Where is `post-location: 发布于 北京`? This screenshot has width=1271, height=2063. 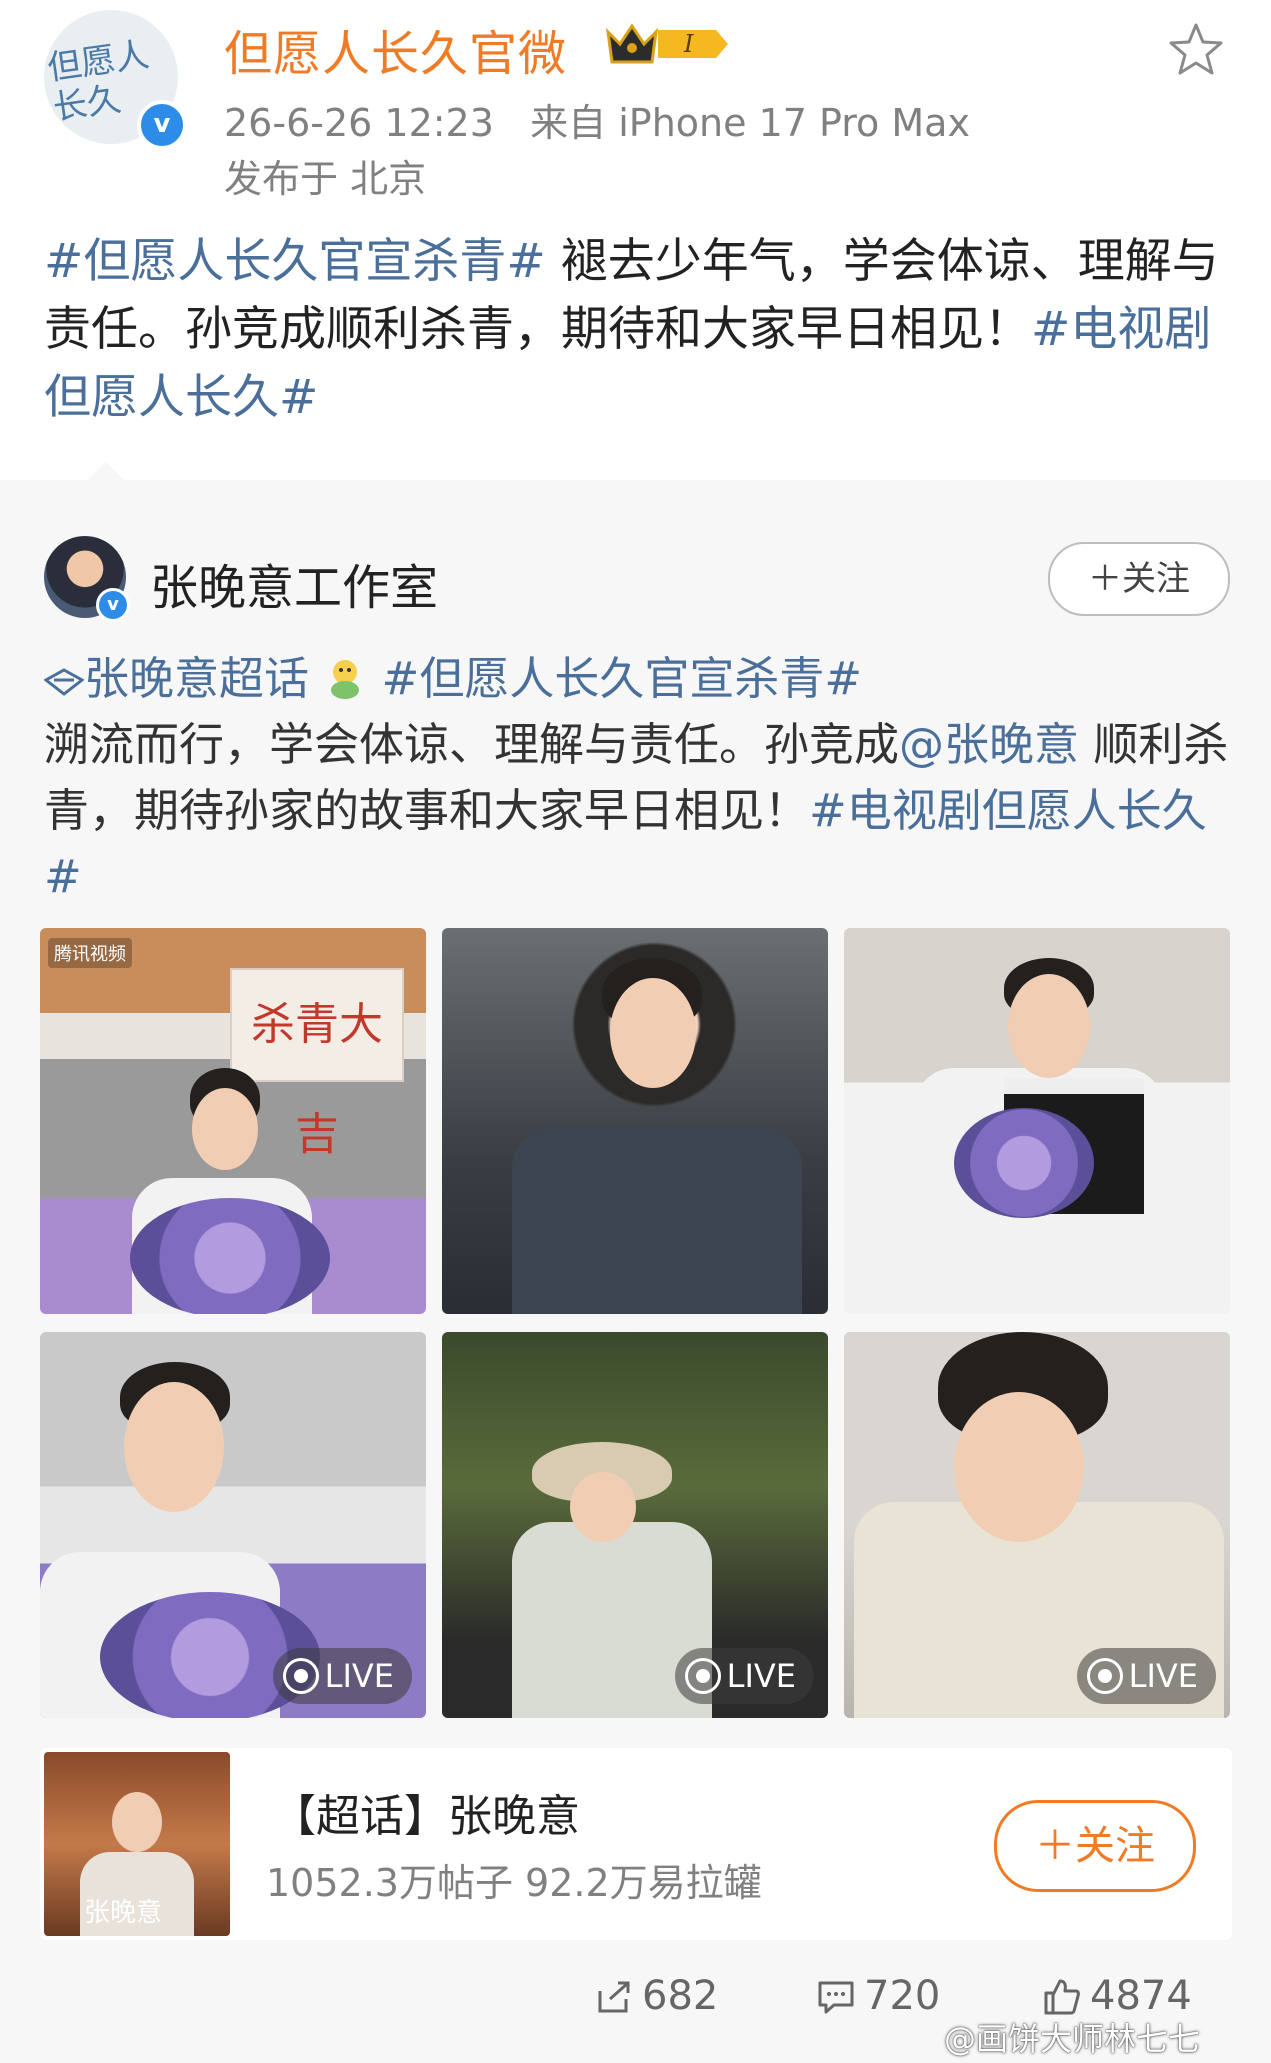
post-location: 发布于 北京 is located at coordinates (325, 179).